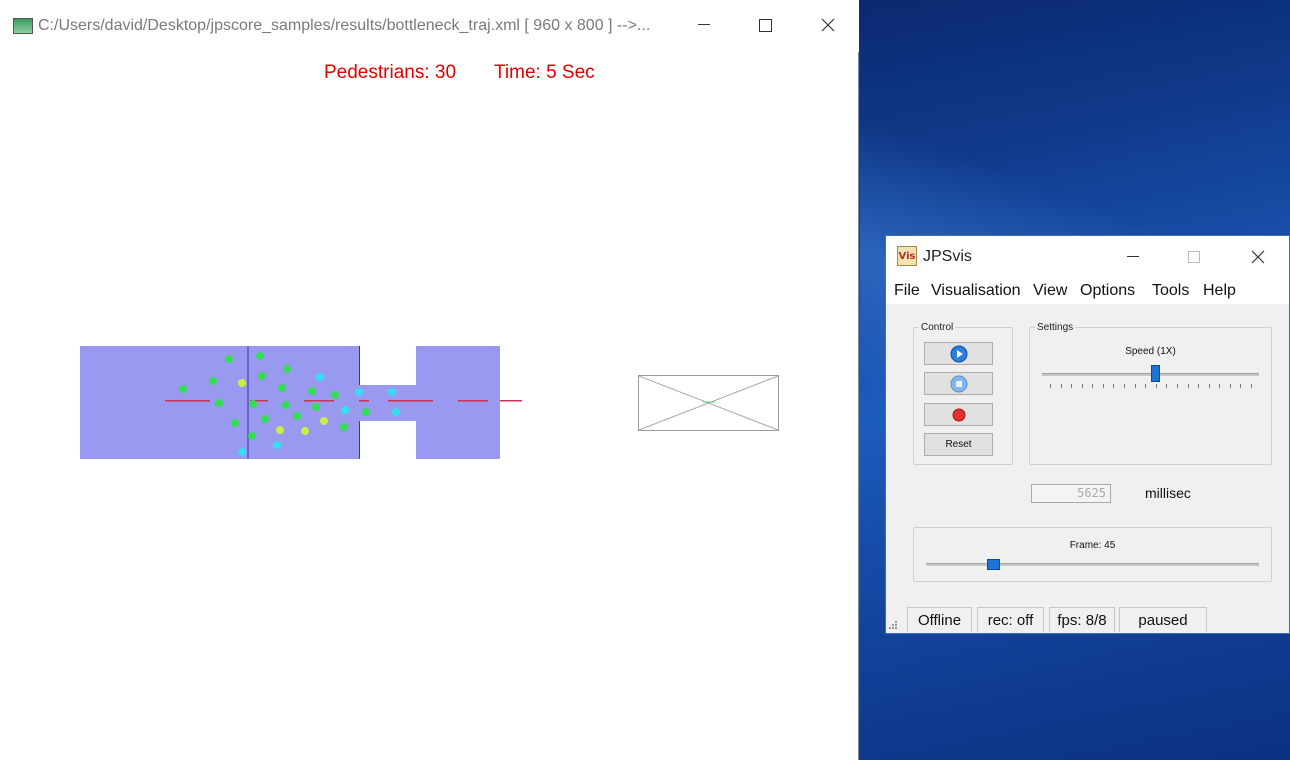  I want to click on jpsvis-close-button, so click(1258, 257).